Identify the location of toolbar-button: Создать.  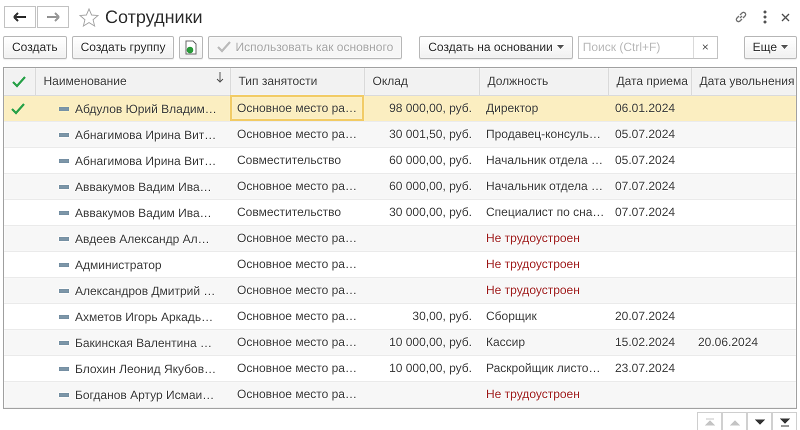
(35, 47).